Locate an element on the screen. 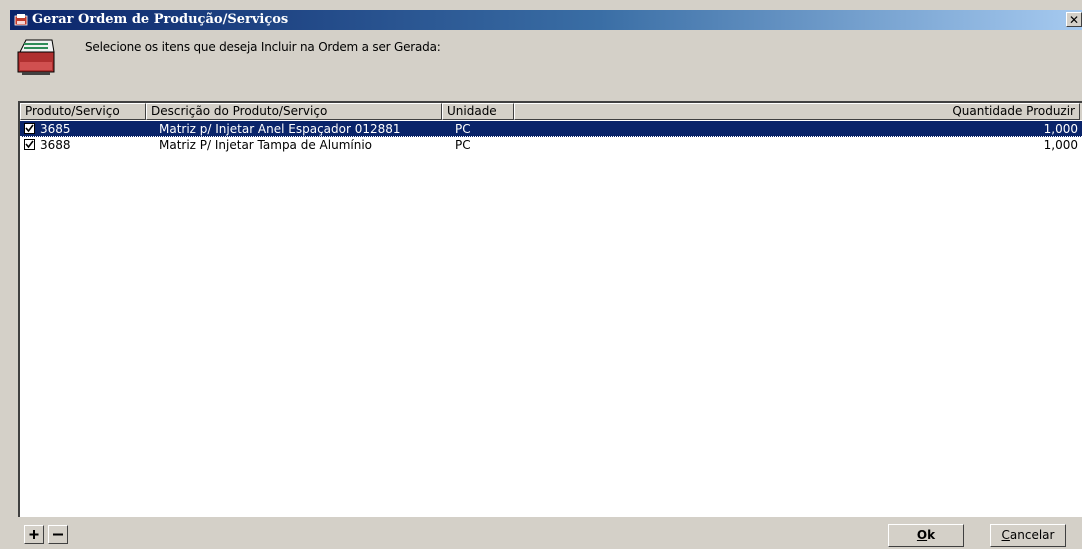  cell-description: Matriz P/ Injetar Tampa de Alumínio is located at coordinates (265, 145).